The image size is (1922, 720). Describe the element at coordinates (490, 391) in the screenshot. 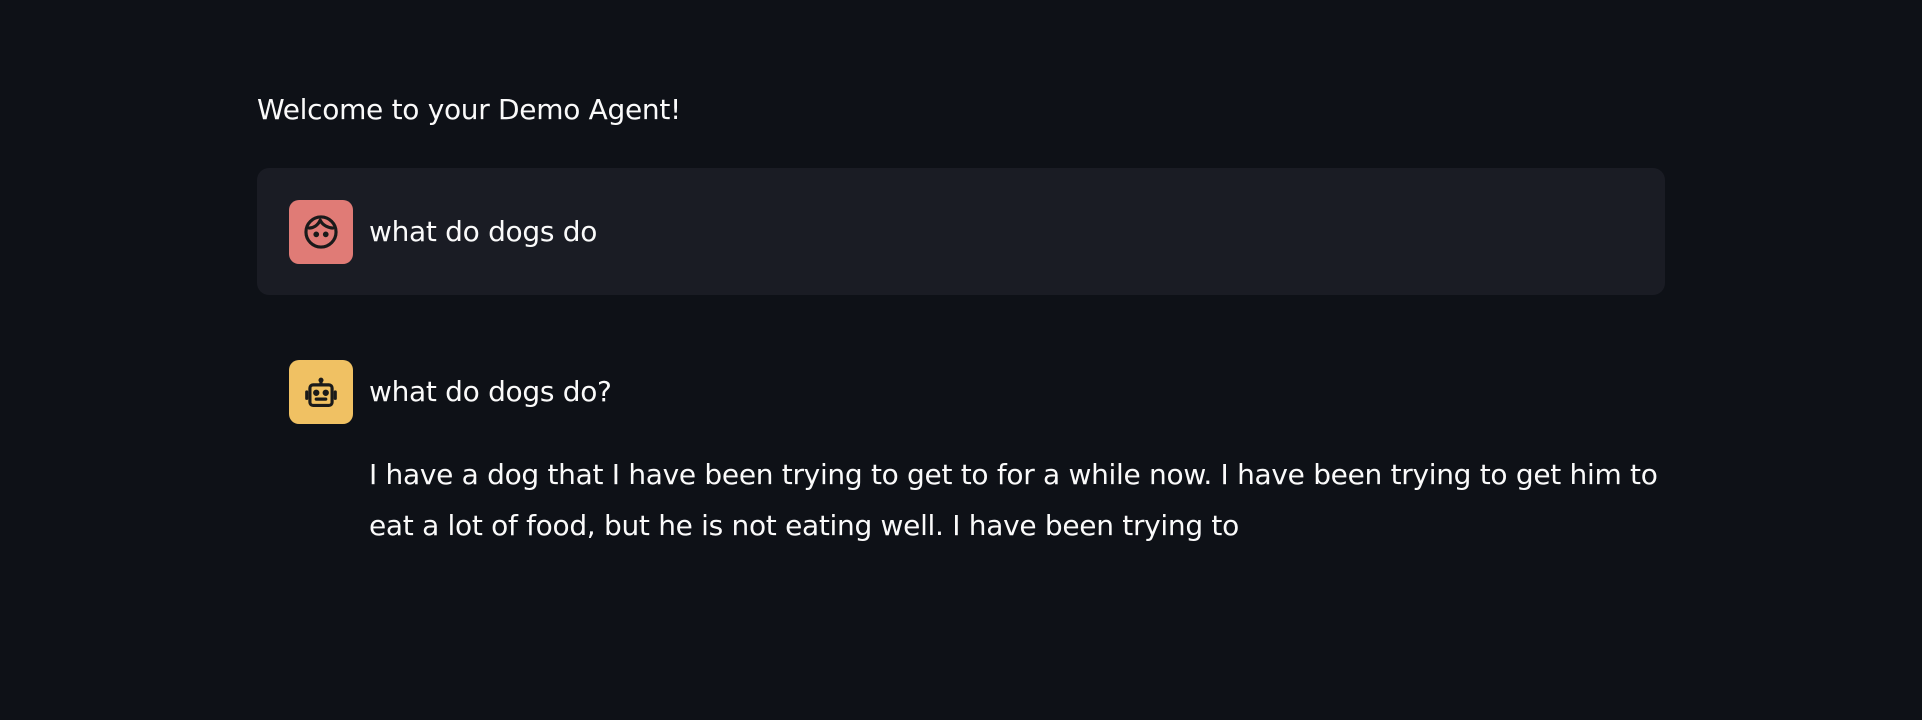

I see `assistant-echo-question: what do dogs do?` at that location.